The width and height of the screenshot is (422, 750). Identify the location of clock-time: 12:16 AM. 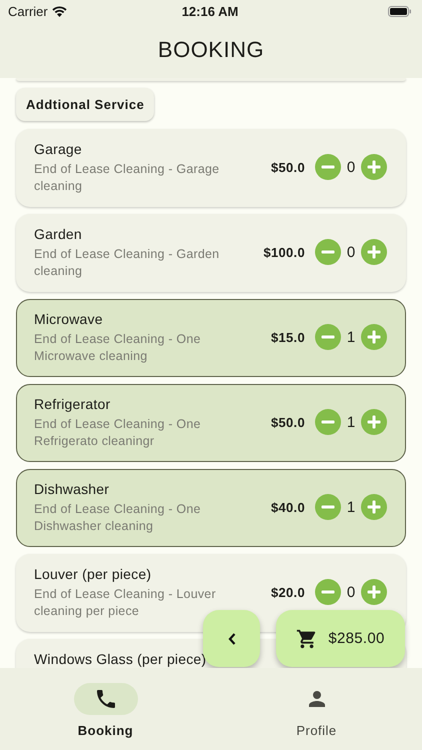
(210, 11).